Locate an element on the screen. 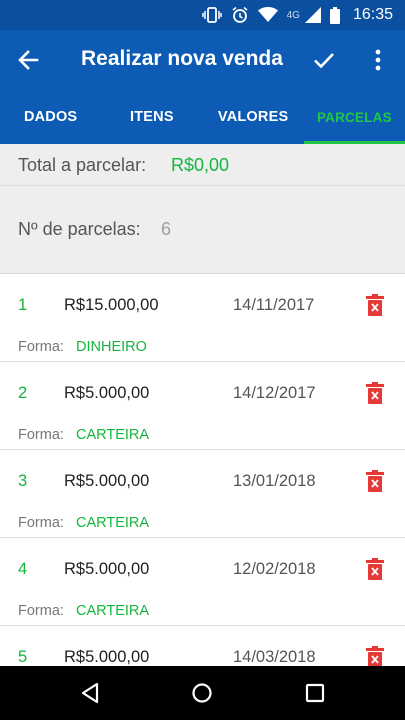 Image resolution: width=405 pixels, height=720 pixels. tab-bar: DADOS ITENS VALORES PARCELAS is located at coordinates (202, 117).